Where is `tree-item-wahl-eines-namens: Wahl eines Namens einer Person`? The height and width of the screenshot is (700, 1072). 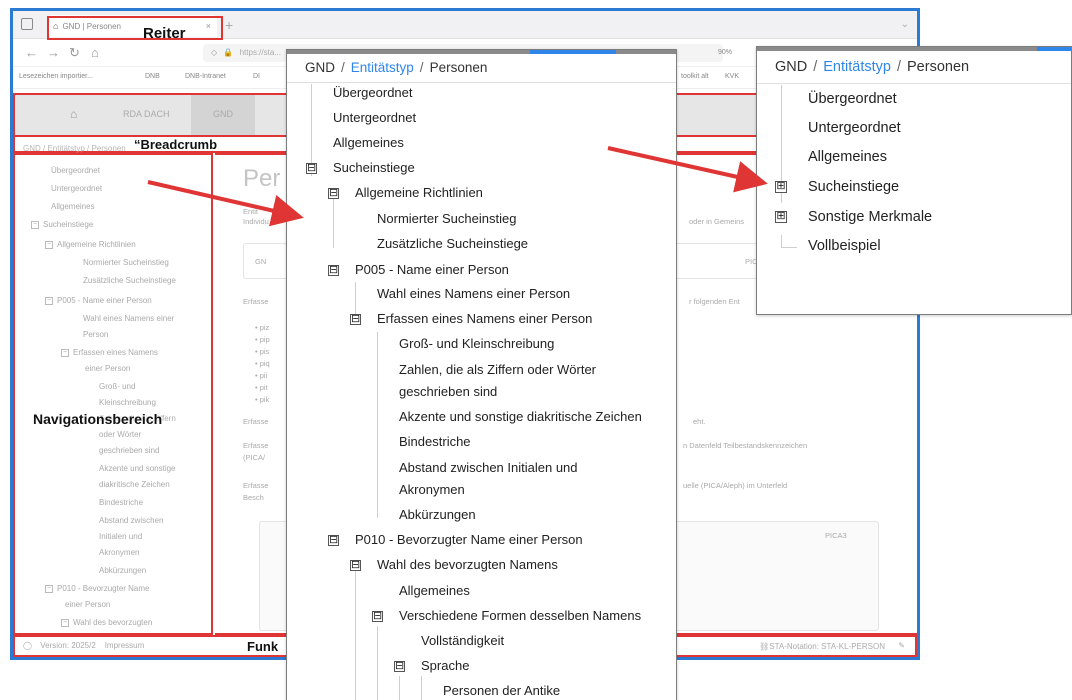
tree-item-wahl-eines-namens: Wahl eines Namens einer Person is located at coordinates (473, 294).